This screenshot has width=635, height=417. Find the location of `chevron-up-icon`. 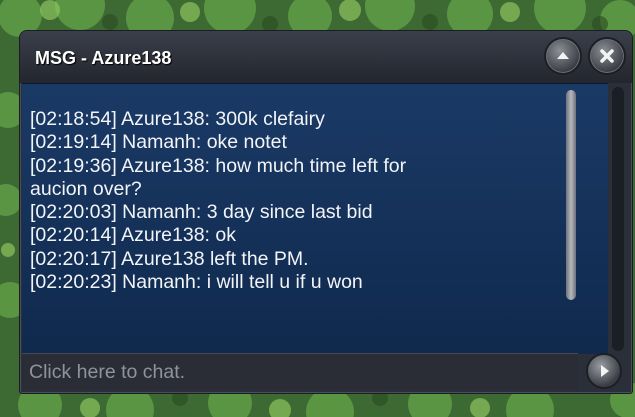

chevron-up-icon is located at coordinates (563, 55).